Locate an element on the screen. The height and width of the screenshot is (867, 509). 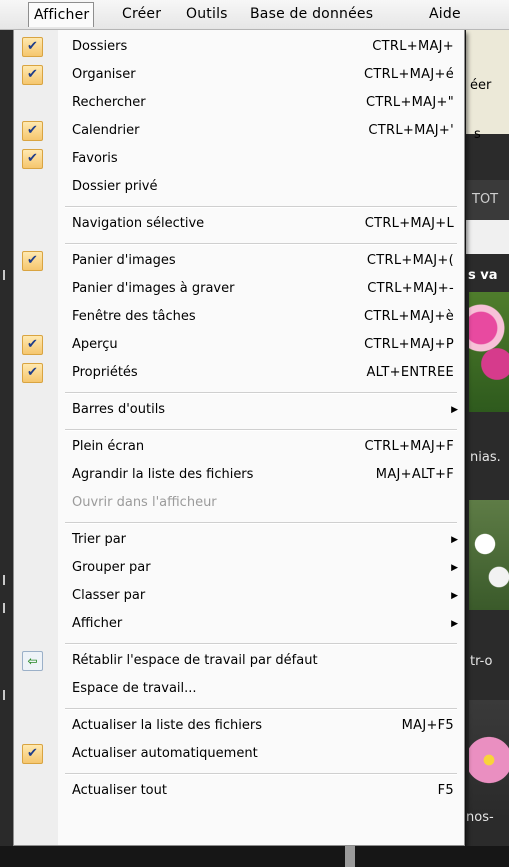
menu-item-shortcut: F5 is located at coordinates (445, 790).